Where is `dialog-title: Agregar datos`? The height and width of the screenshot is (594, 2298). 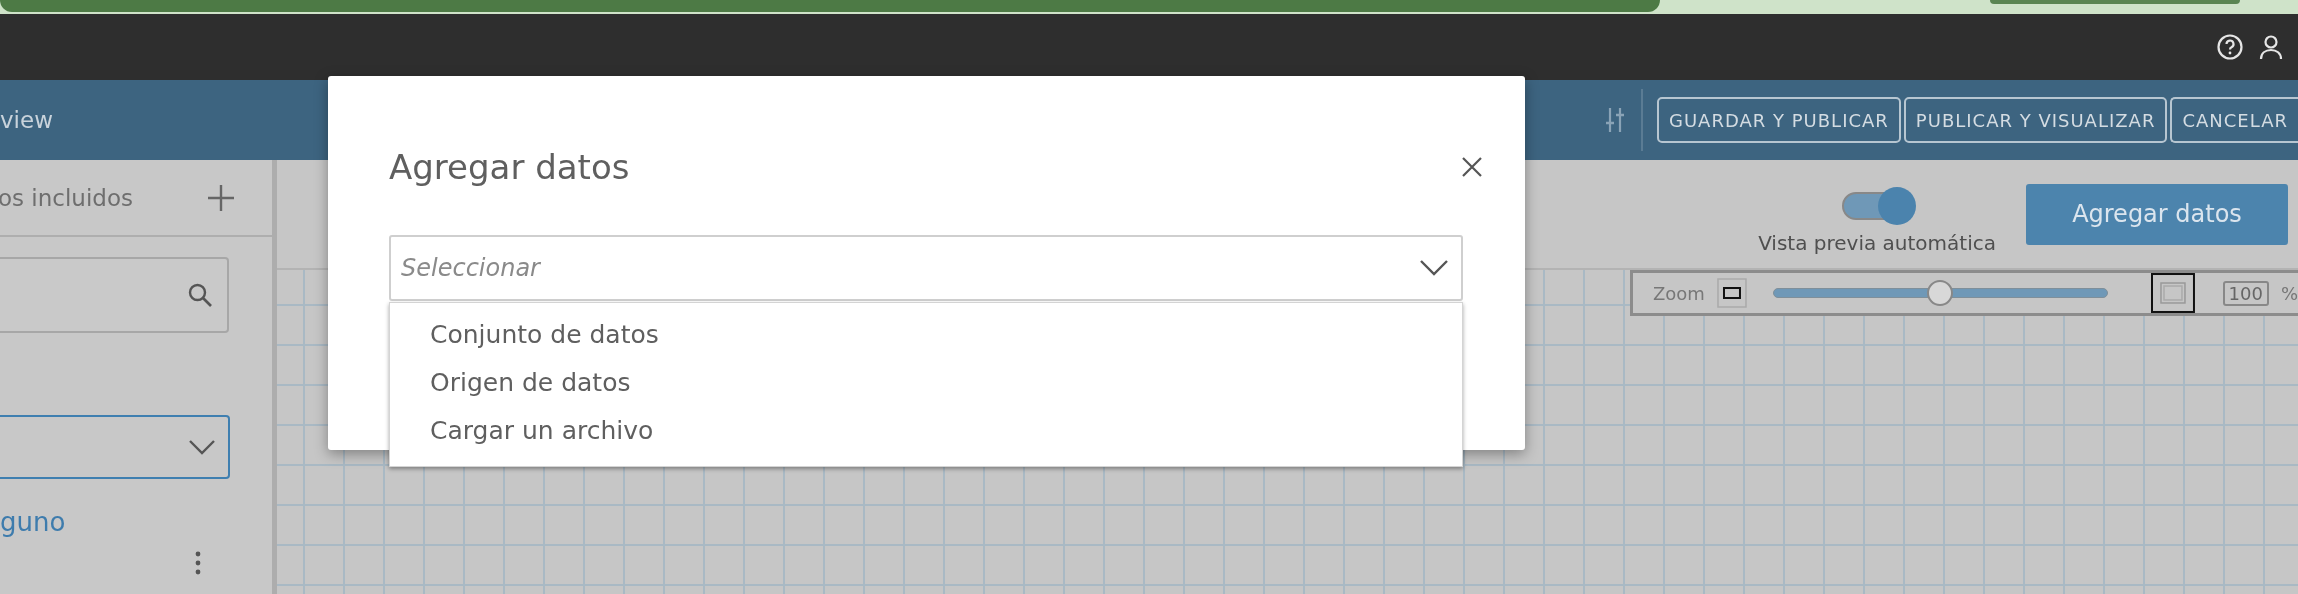 dialog-title: Agregar datos is located at coordinates (509, 167).